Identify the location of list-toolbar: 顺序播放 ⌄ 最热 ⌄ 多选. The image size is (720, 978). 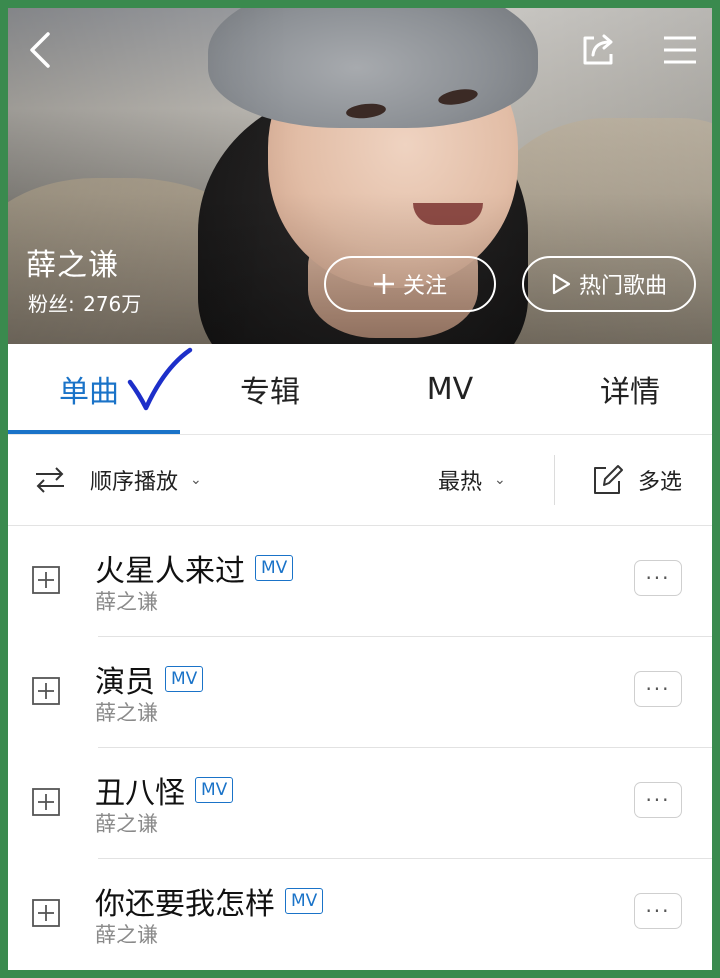
(360, 480).